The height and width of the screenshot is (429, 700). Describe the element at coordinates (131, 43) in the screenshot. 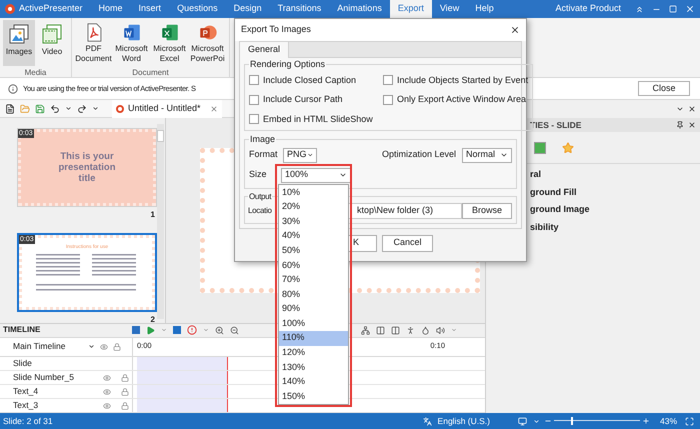

I see `ribbon-button: Microsoft Word` at that location.